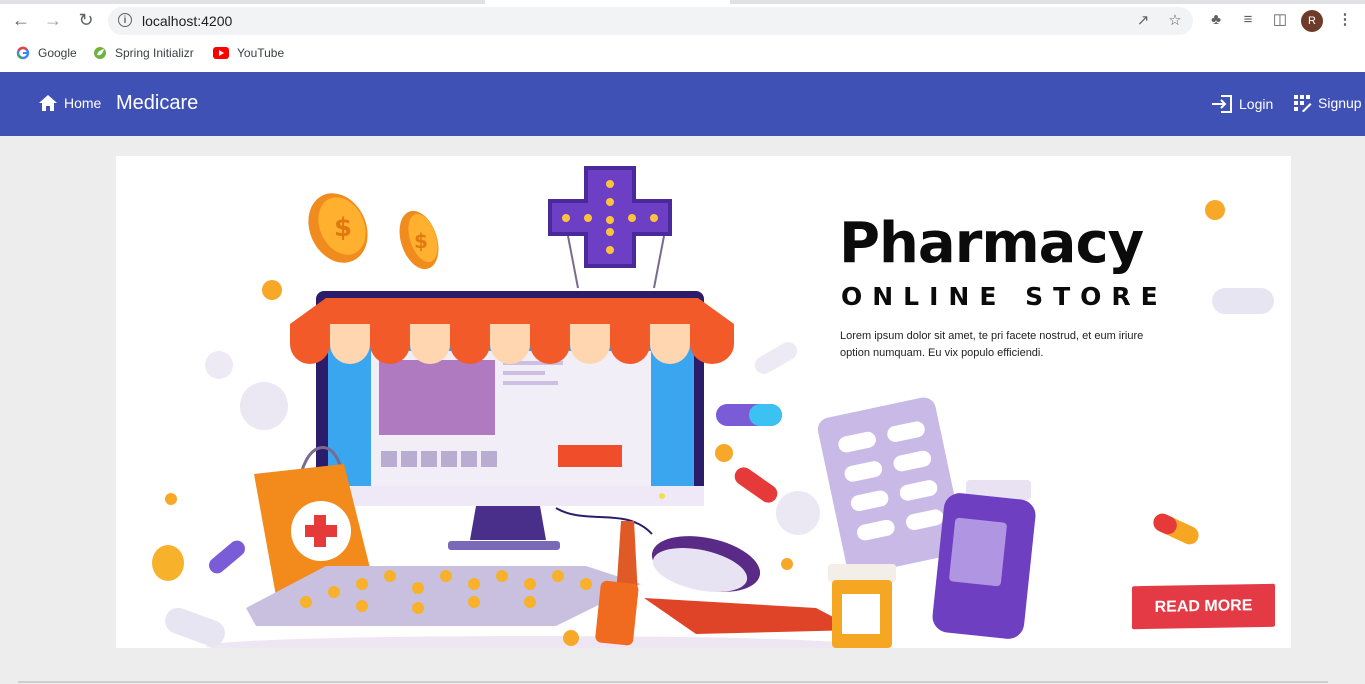  I want to click on address-url: localhost:4200, so click(187, 21).